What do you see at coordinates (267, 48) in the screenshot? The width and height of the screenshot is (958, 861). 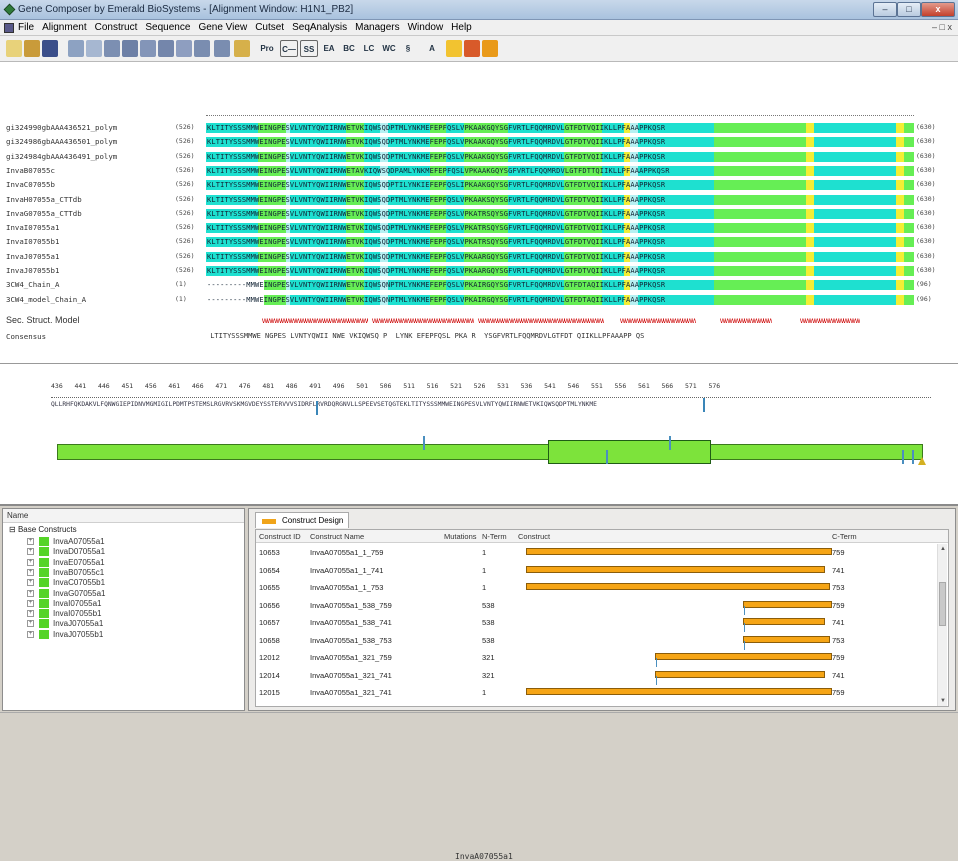 I see `pro-button: Pro` at bounding box center [267, 48].